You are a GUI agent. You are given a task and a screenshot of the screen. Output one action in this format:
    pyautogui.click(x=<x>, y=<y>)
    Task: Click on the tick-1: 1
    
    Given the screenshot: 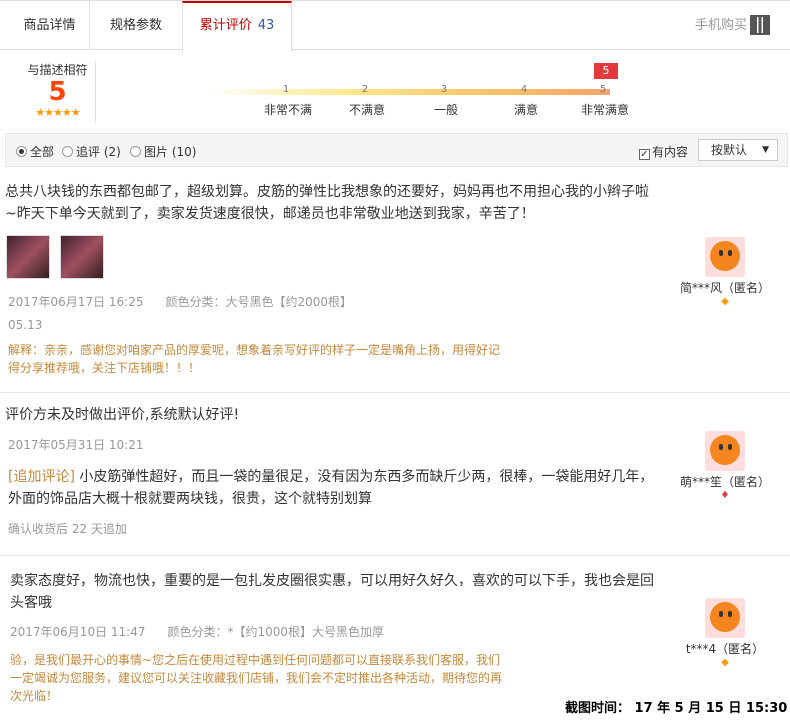 What is the action you would take?
    pyautogui.click(x=286, y=89)
    